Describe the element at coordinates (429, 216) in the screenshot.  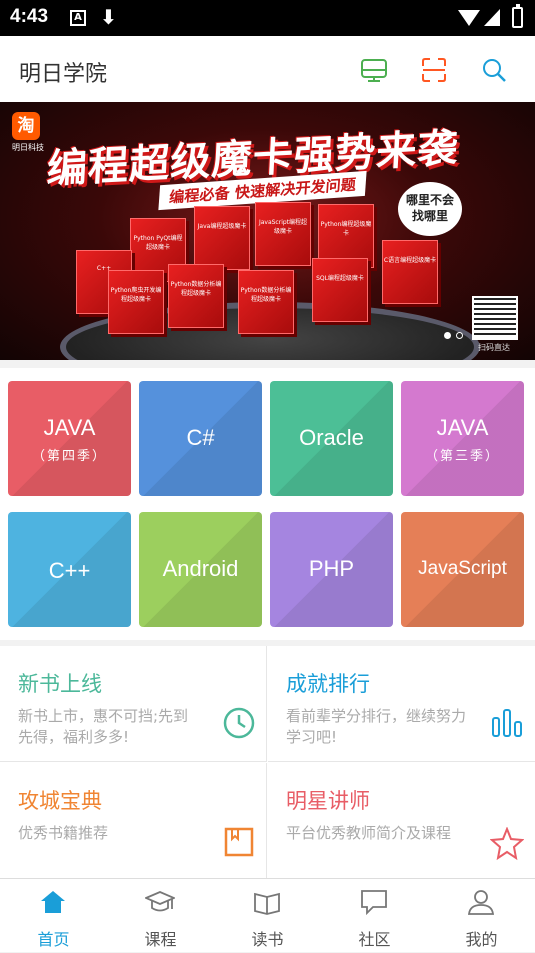
I see `bubble-line-2: 找哪里` at that location.